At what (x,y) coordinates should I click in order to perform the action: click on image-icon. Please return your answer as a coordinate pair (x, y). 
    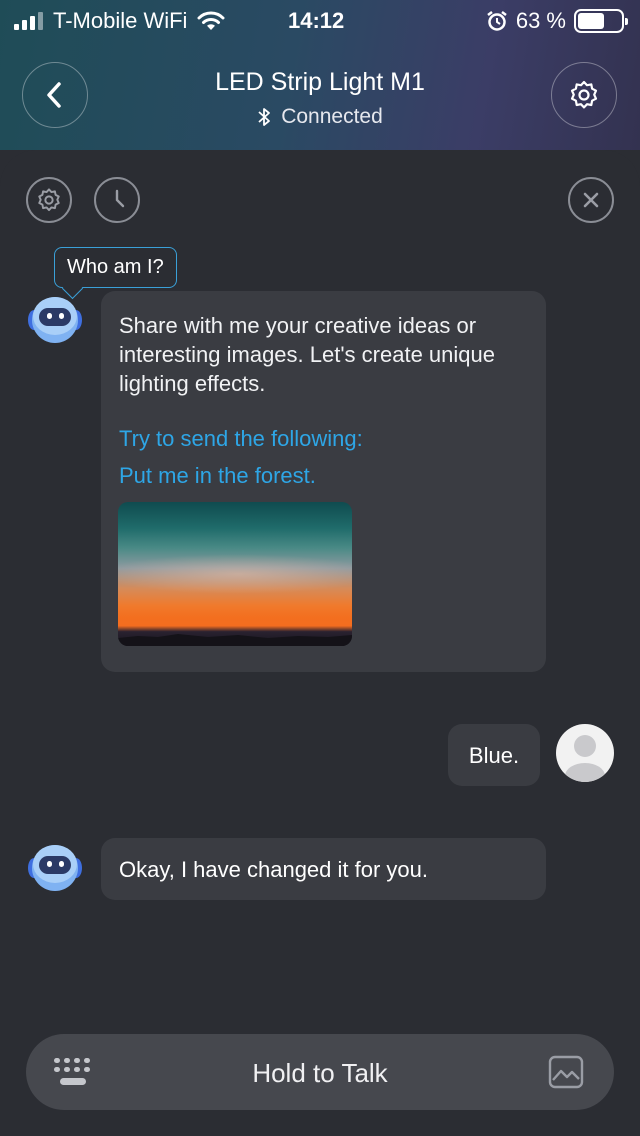
    Looking at the image, I should click on (566, 1072).